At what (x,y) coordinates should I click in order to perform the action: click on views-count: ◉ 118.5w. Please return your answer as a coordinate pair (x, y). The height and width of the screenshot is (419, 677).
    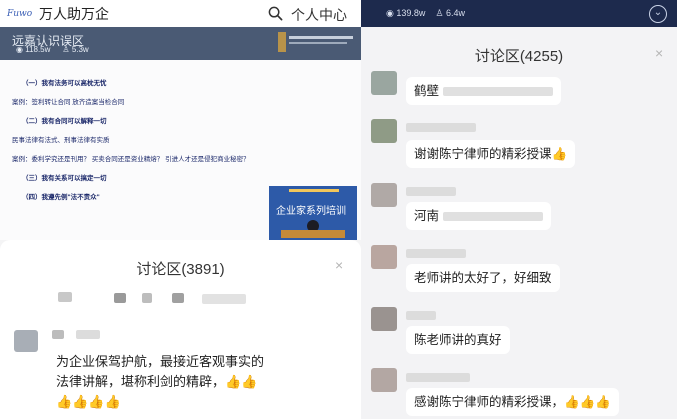
    Looking at the image, I should click on (33, 49).